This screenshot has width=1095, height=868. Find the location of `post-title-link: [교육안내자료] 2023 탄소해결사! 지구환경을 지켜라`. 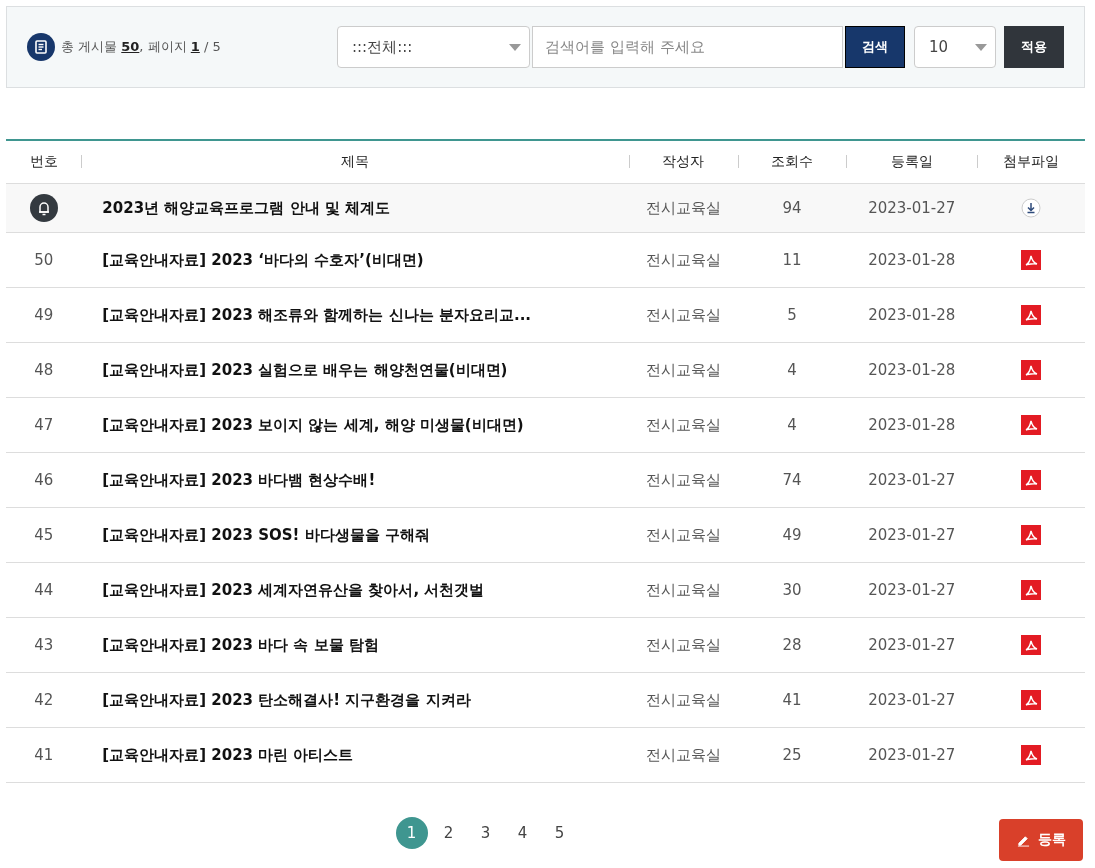

post-title-link: [교육안내자료] 2023 탄소해결사! 지구환경을 지켜라 is located at coordinates (276, 699).